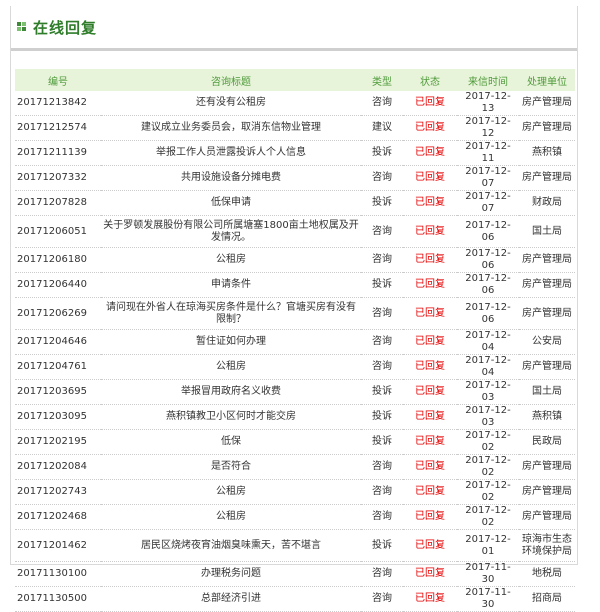 This screenshot has height=612, width=600. Describe the element at coordinates (58, 203) in the screenshot. I see `row-id: 20171207828` at that location.